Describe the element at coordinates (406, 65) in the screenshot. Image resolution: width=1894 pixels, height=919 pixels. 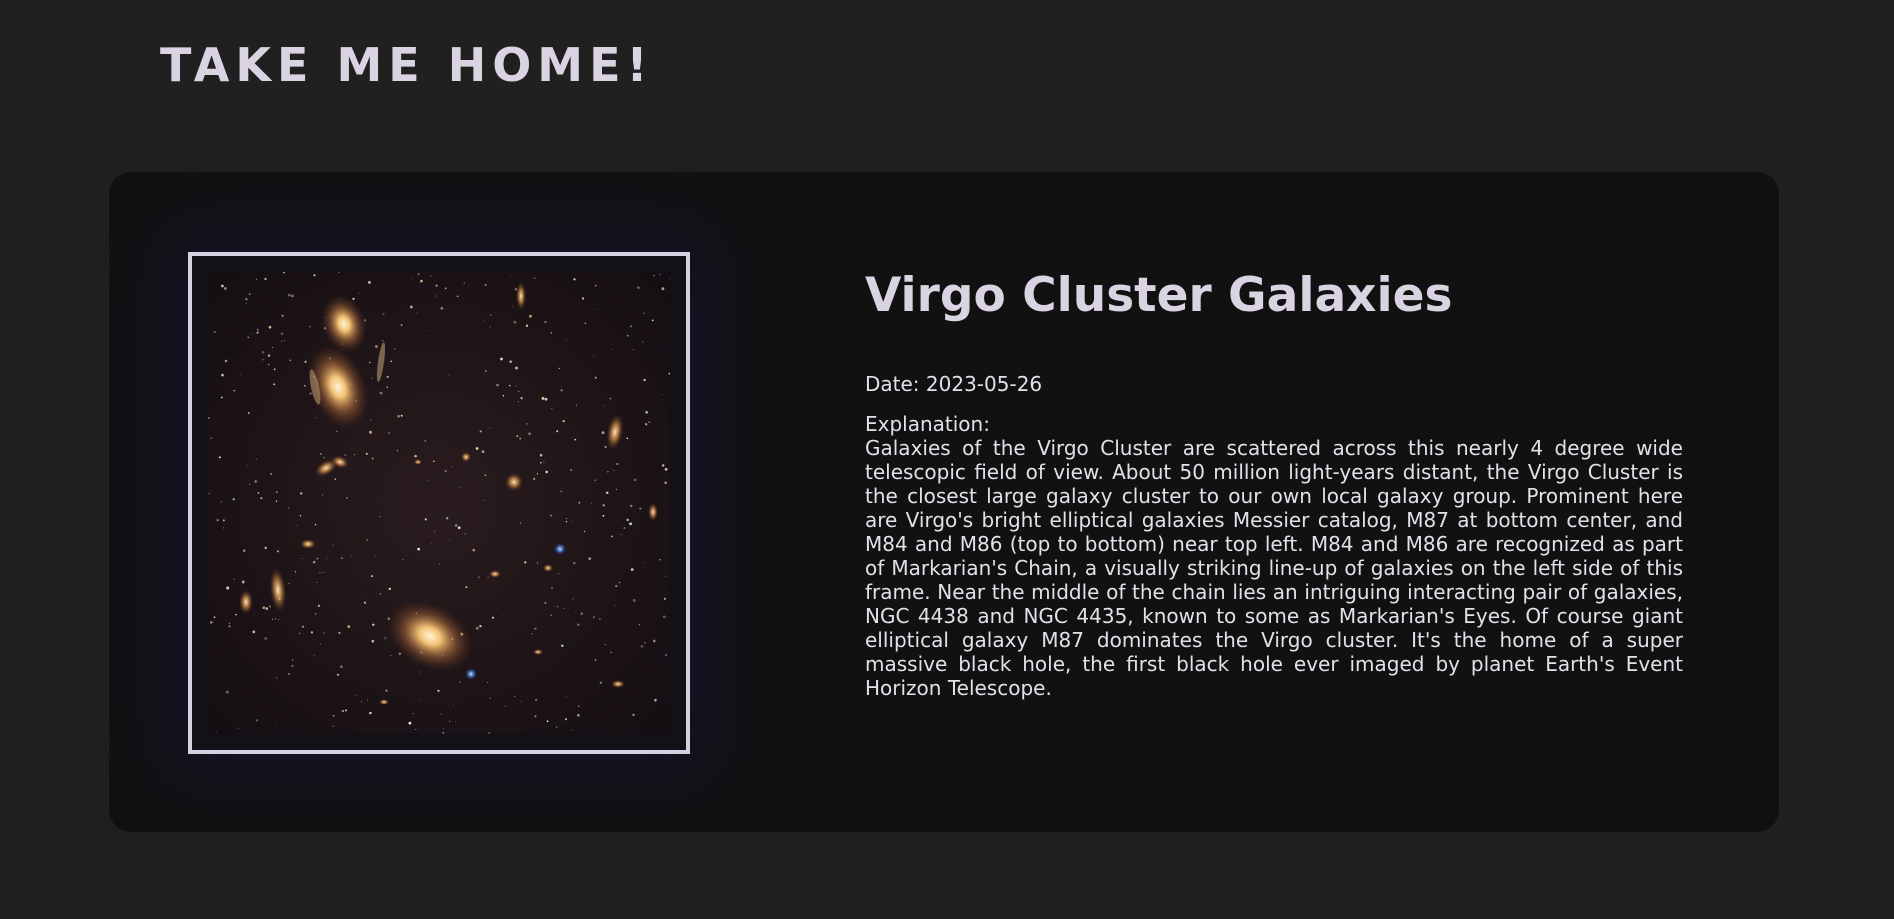
I see `home-link: TAKE ME HOME!` at that location.